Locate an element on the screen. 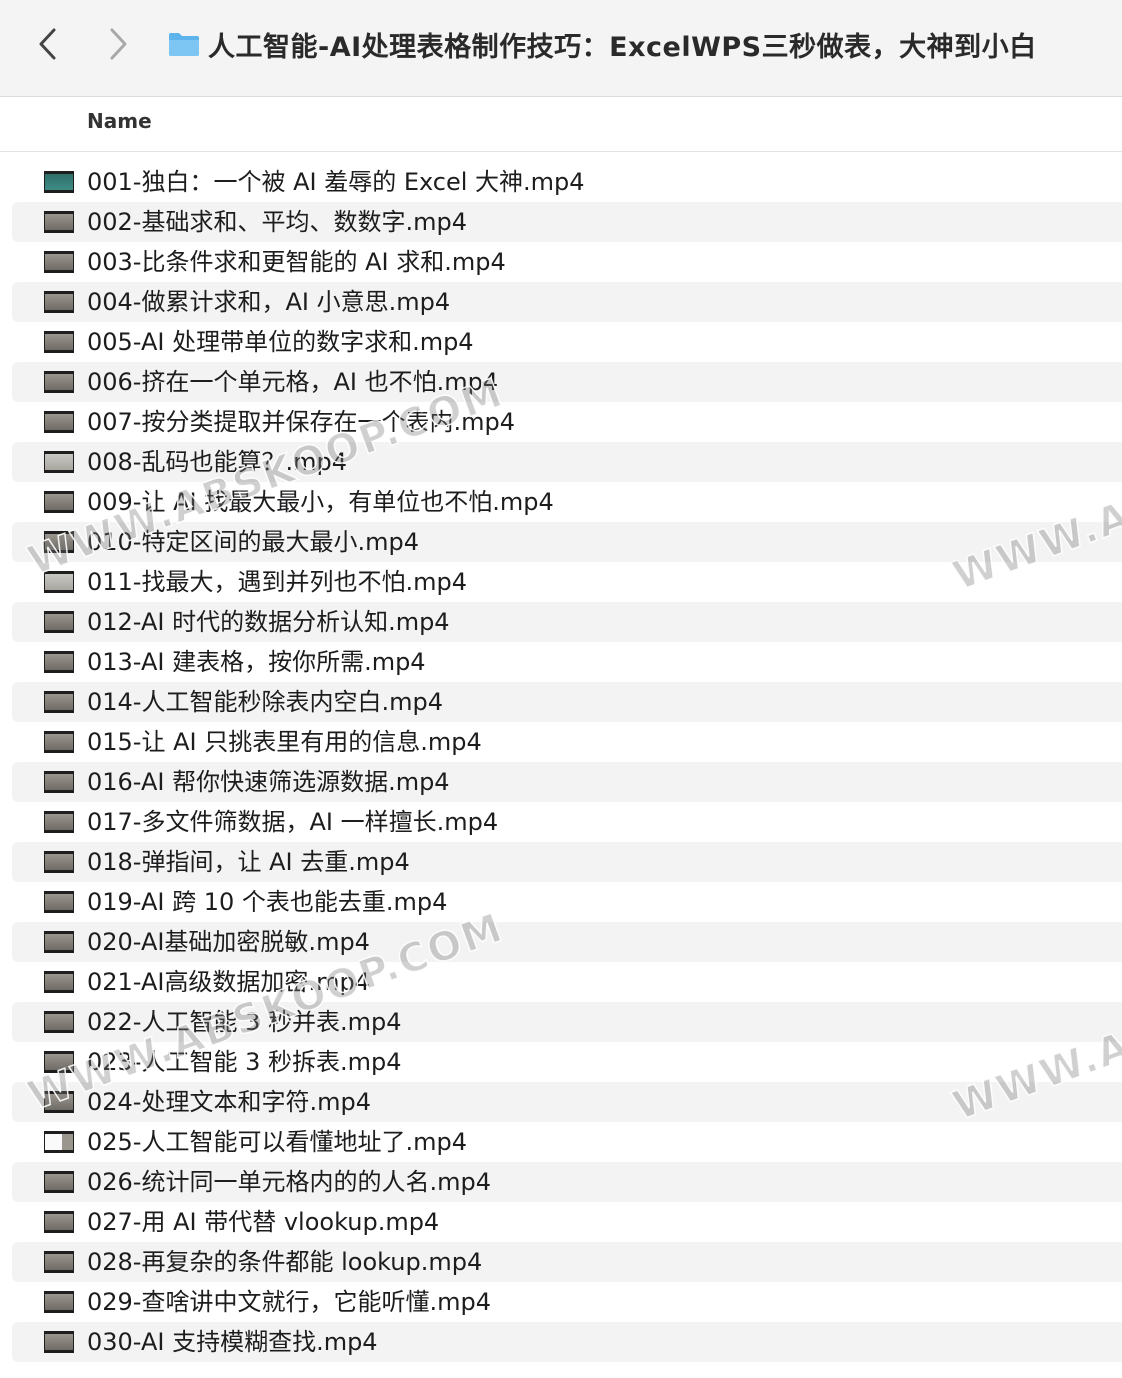  back-button is located at coordinates (47, 44).